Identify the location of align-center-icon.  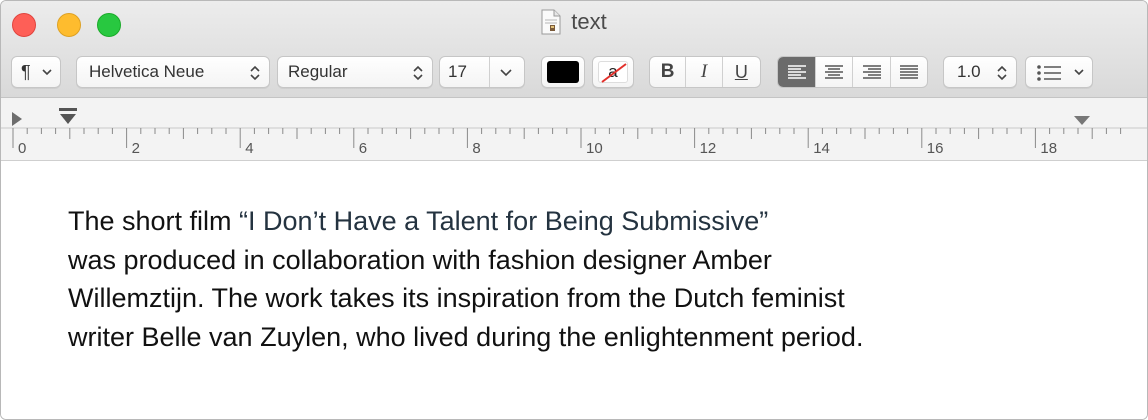
(834, 72).